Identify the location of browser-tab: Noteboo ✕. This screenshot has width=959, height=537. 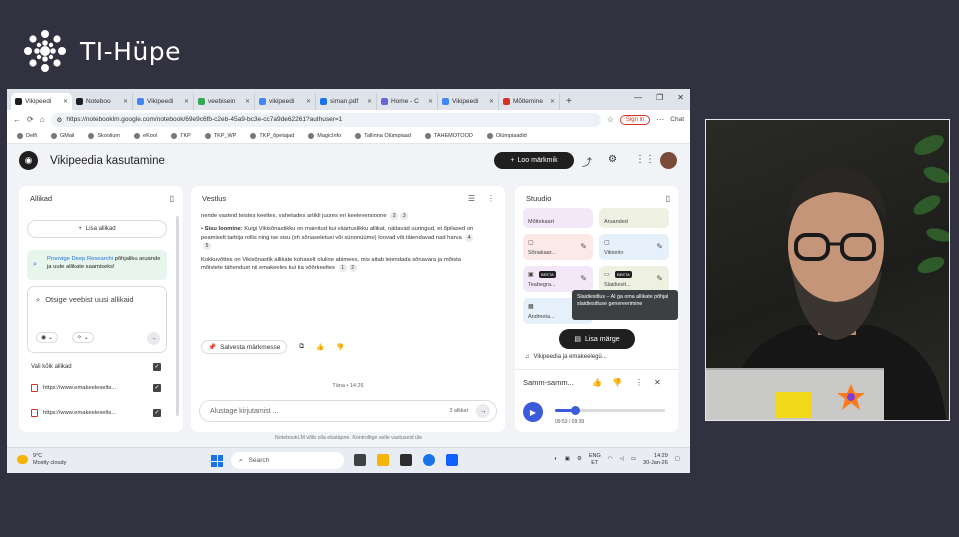
(102, 101).